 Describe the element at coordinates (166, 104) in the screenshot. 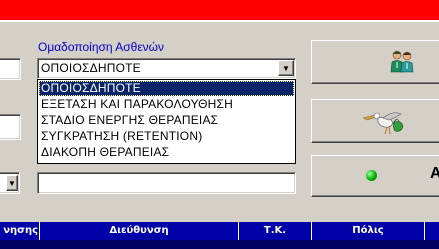

I see `dropdown-option: ΕΞΕΤΑΣΗ ΚΑΙ ΠΑΡΑΚΟΛΟΥΘΗΣΗ` at that location.